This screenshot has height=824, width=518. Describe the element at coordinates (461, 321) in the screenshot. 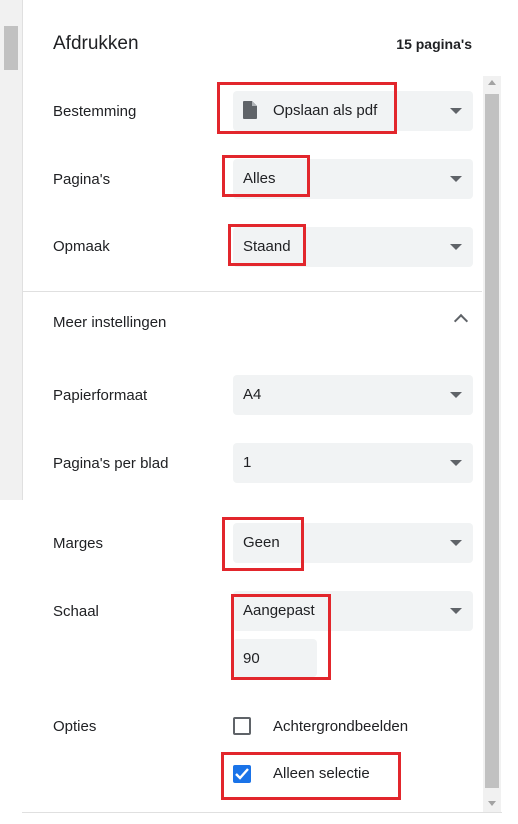

I see `chevron-up-icon` at that location.